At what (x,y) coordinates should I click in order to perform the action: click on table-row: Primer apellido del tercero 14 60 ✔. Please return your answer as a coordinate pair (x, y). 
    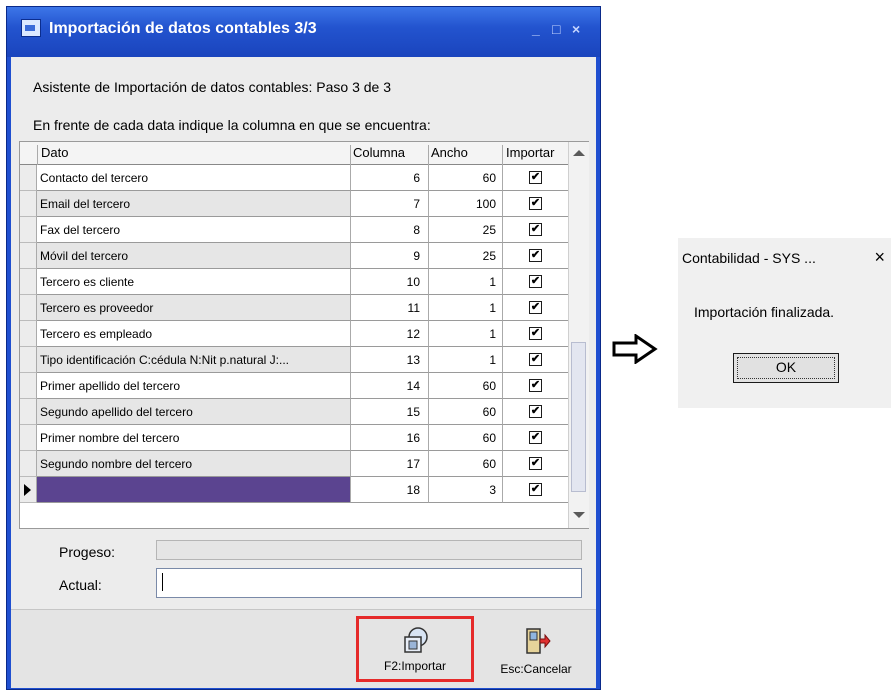
    Looking at the image, I should click on (294, 386).